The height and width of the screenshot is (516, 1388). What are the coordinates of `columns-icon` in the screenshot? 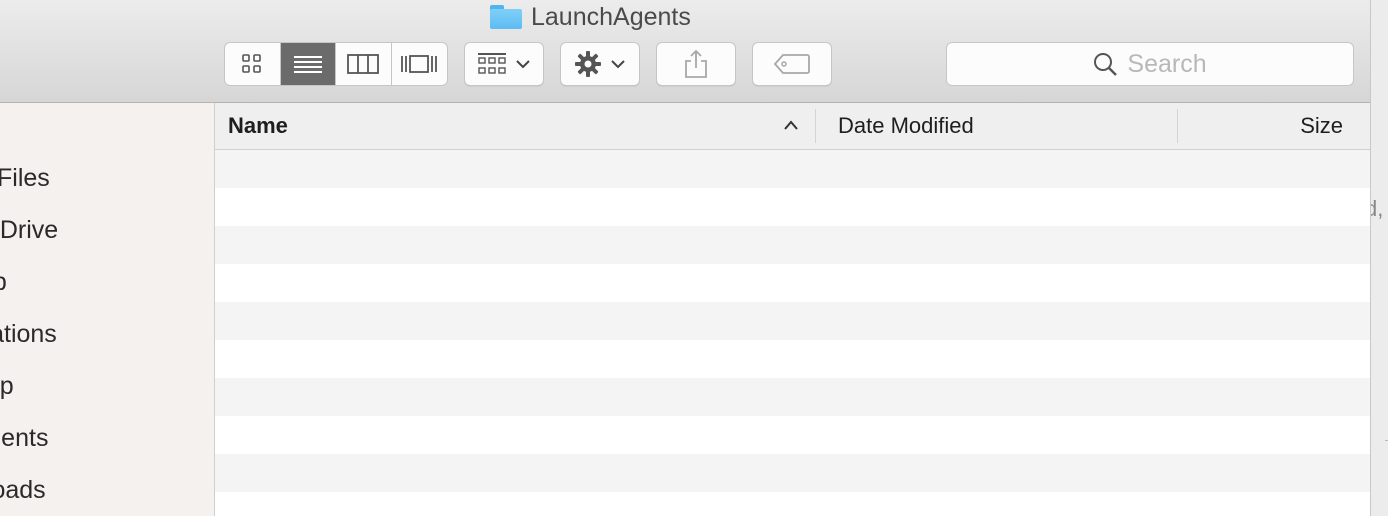 It's located at (363, 64).